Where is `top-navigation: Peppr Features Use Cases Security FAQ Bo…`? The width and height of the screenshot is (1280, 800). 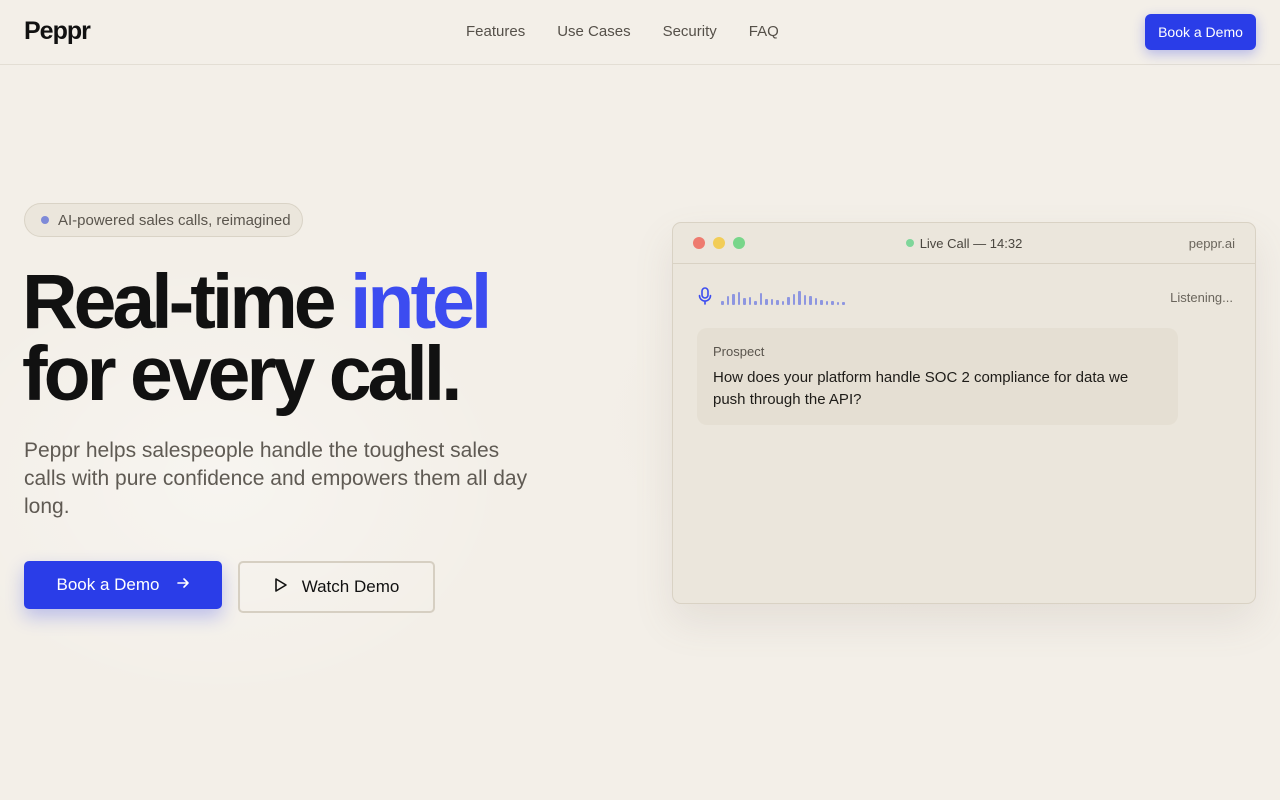
top-navigation: Peppr Features Use Cases Security FAQ Bo… is located at coordinates (640, 32).